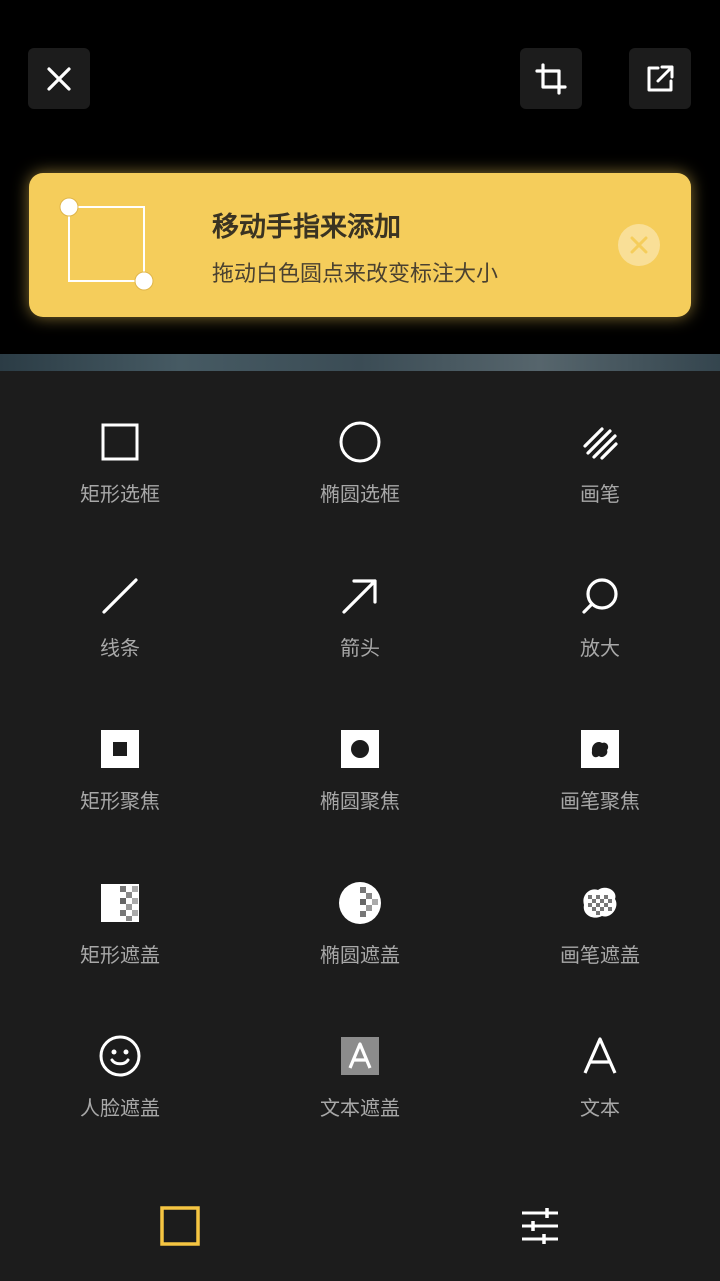 This screenshot has width=720, height=1281. What do you see at coordinates (600, 782) in the screenshot?
I see `tool-brush-focus: 画笔聚焦` at bounding box center [600, 782].